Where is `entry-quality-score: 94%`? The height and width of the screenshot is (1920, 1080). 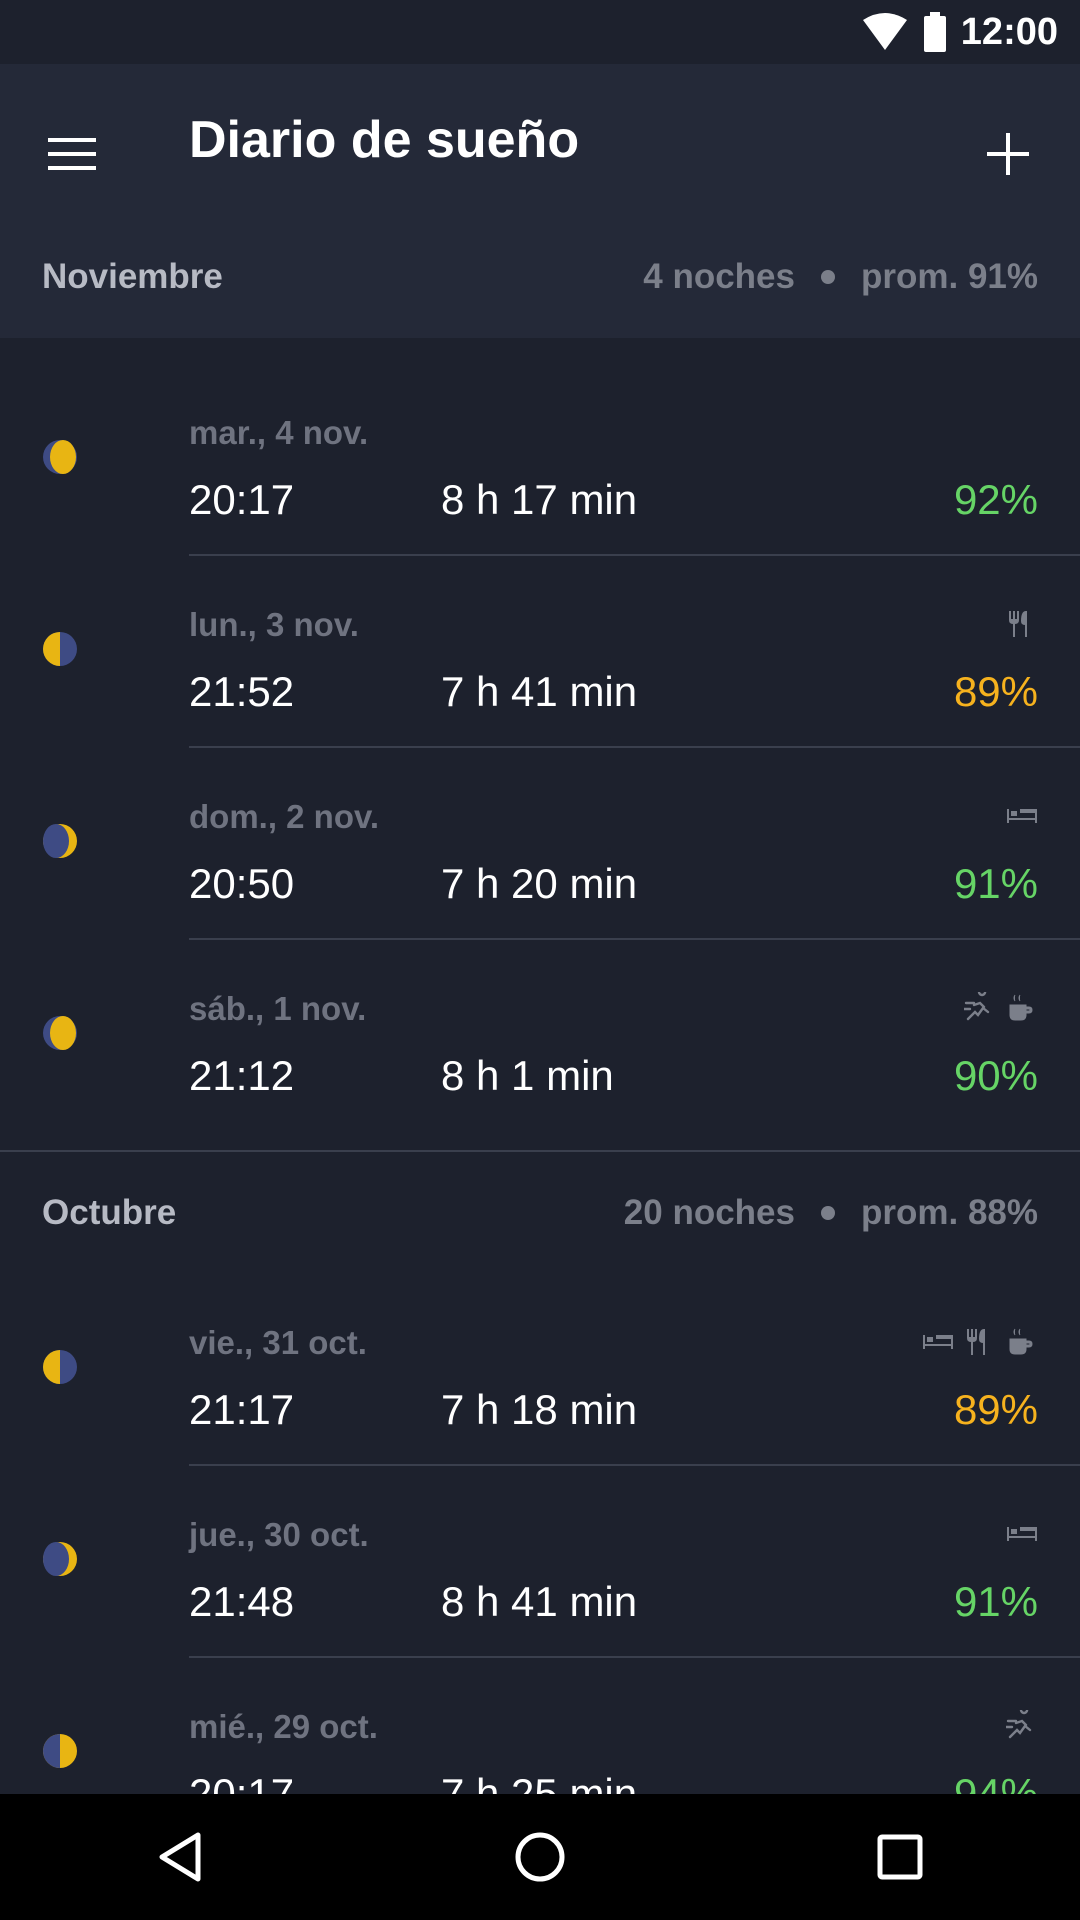 entry-quality-score: 94% is located at coordinates (995, 1782).